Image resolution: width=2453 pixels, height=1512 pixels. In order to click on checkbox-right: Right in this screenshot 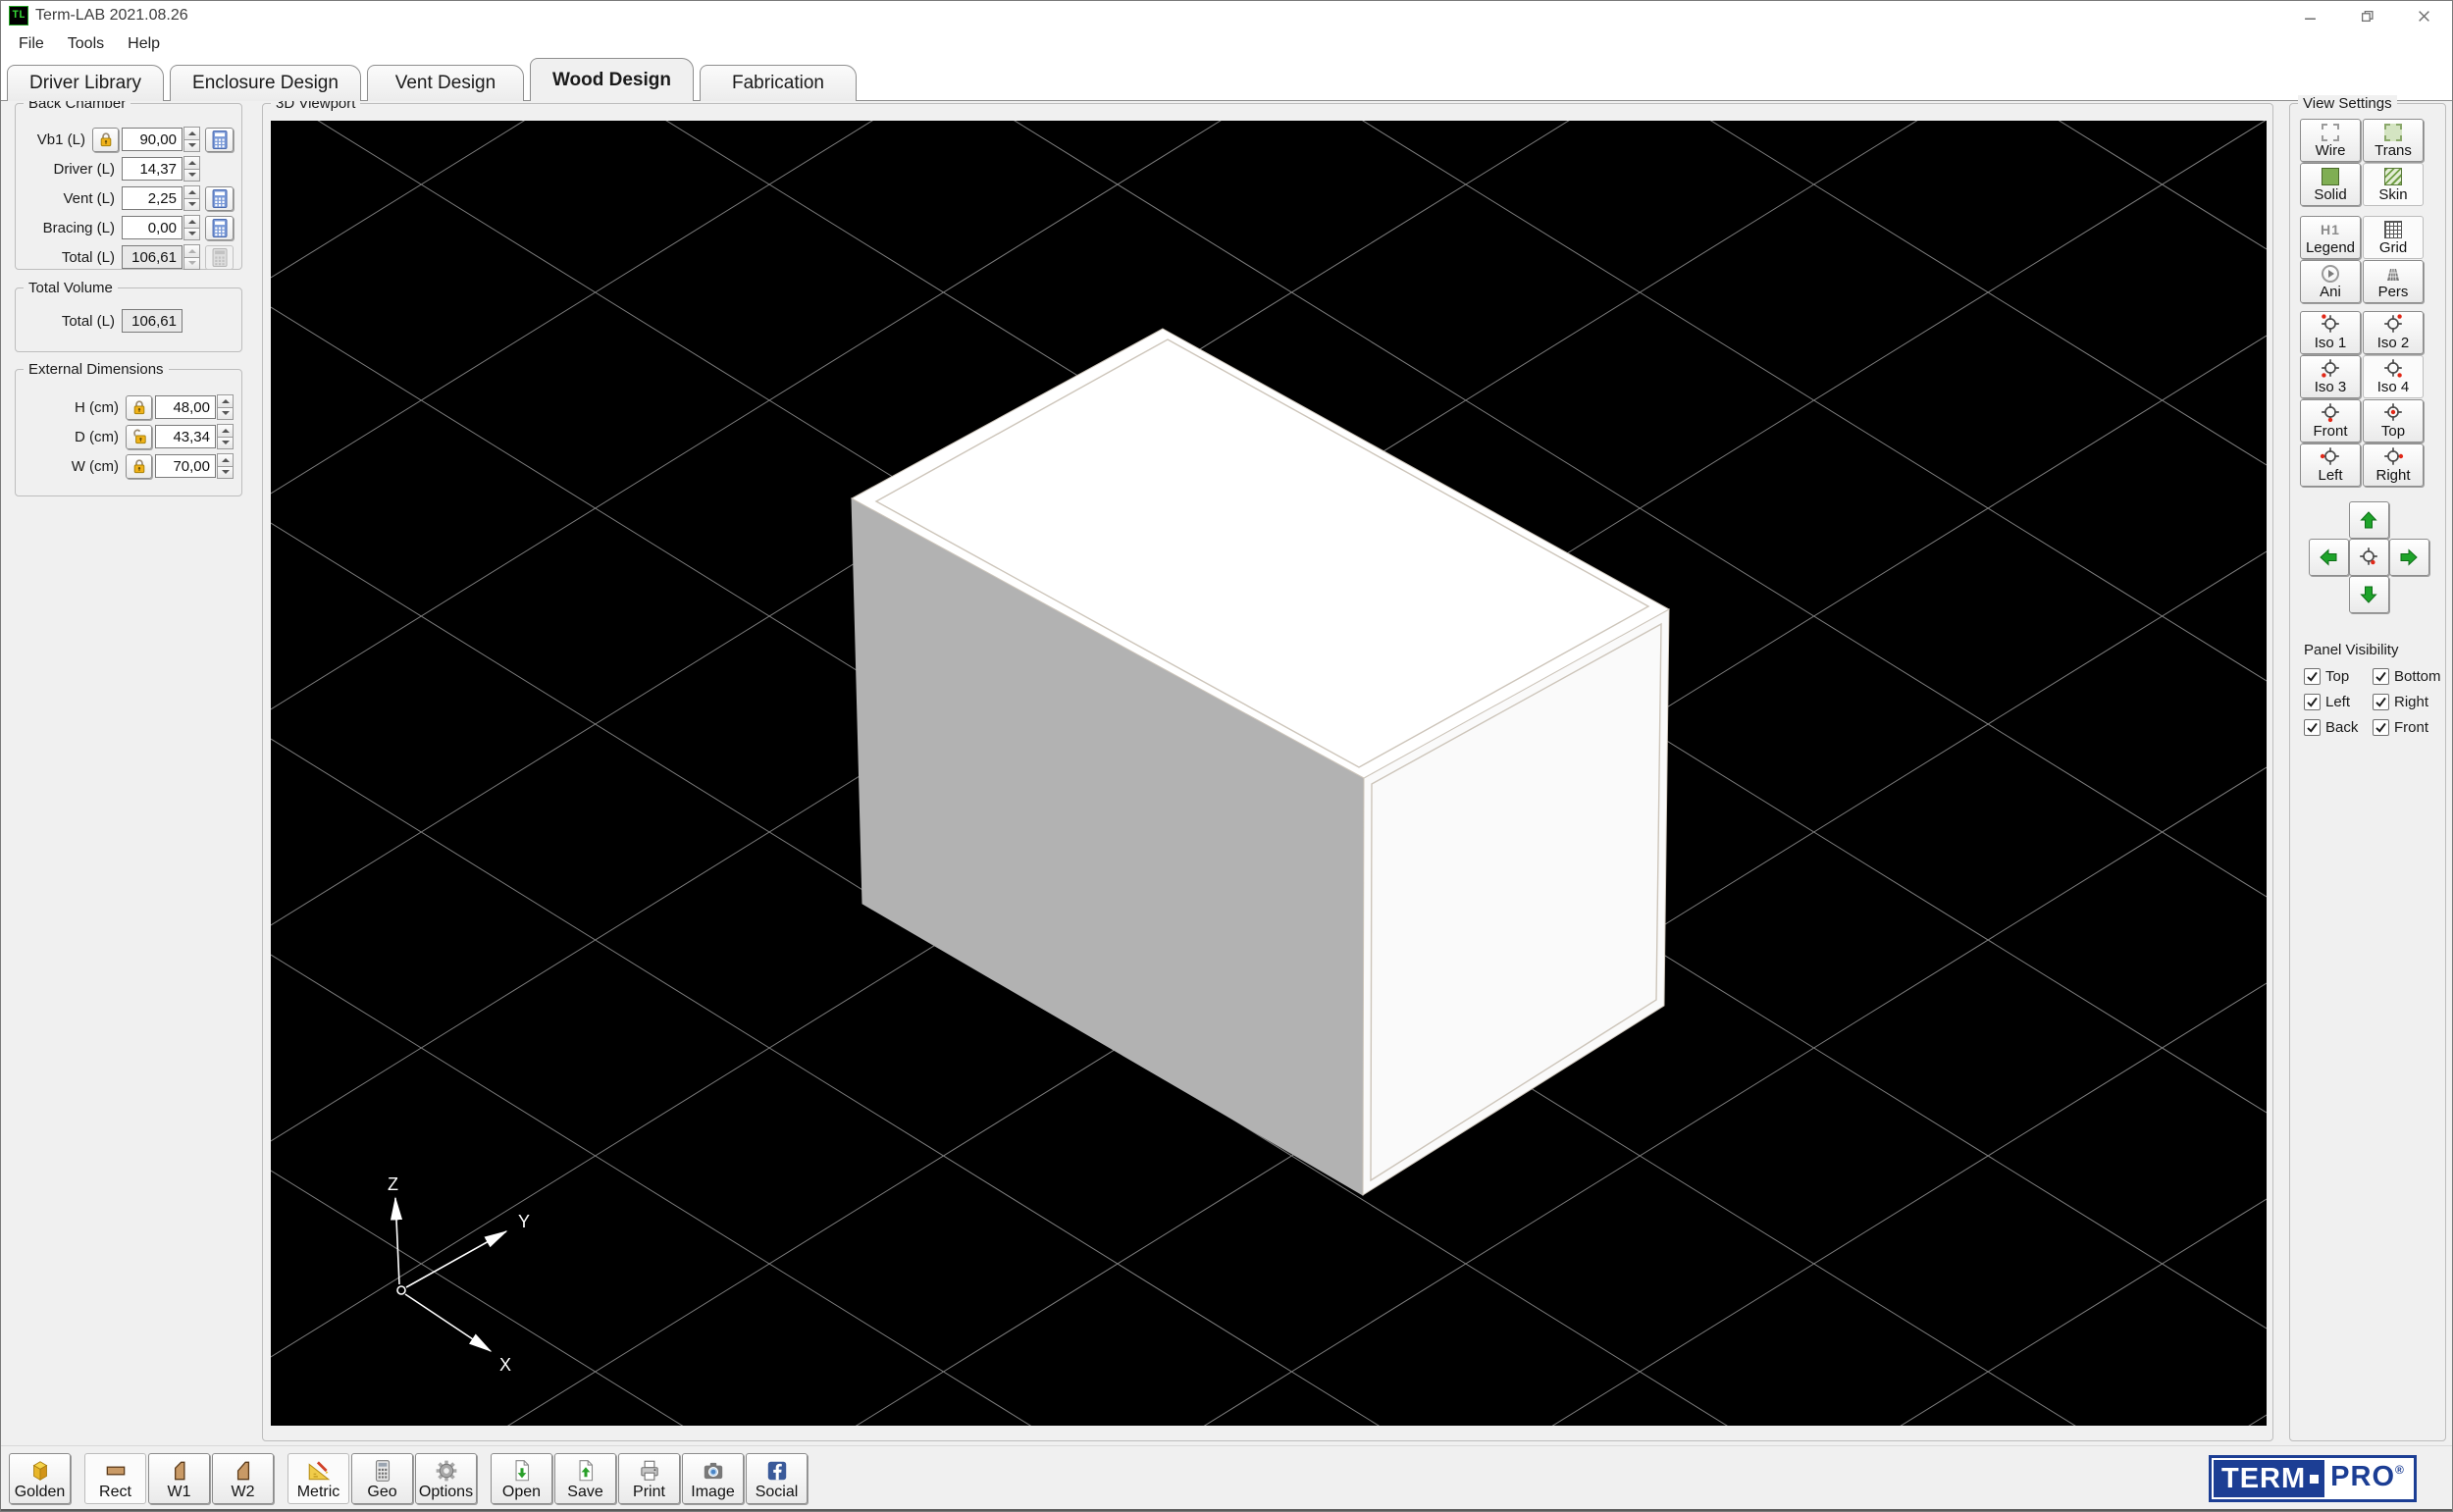, I will do `click(2407, 702)`.